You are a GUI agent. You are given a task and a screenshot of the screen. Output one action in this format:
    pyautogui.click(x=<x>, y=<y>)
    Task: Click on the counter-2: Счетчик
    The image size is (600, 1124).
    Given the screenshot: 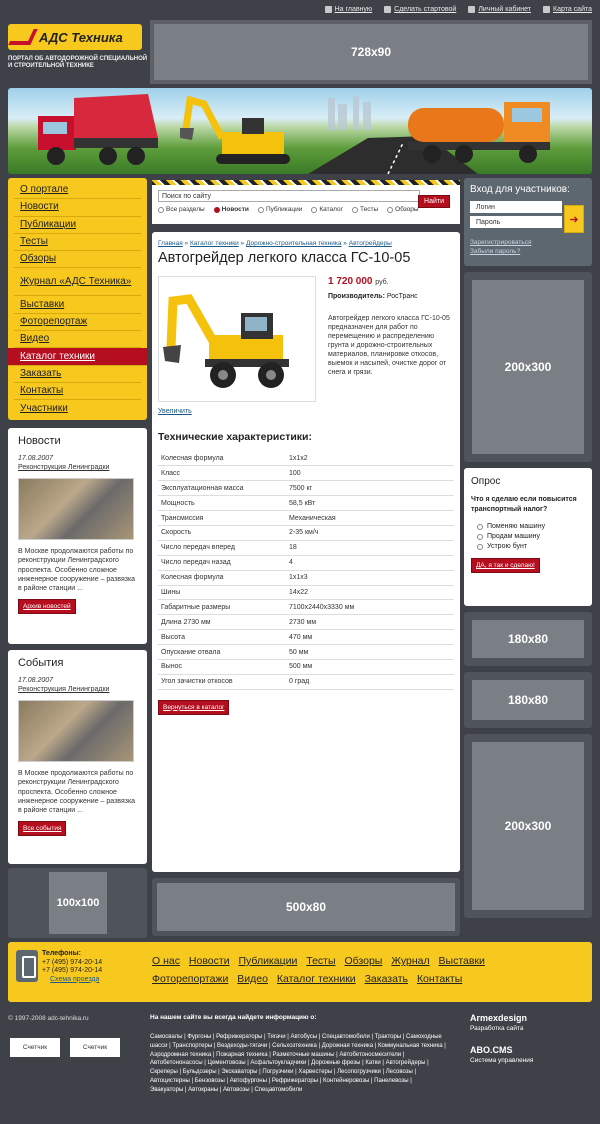 What is the action you would take?
    pyautogui.click(x=95, y=1047)
    